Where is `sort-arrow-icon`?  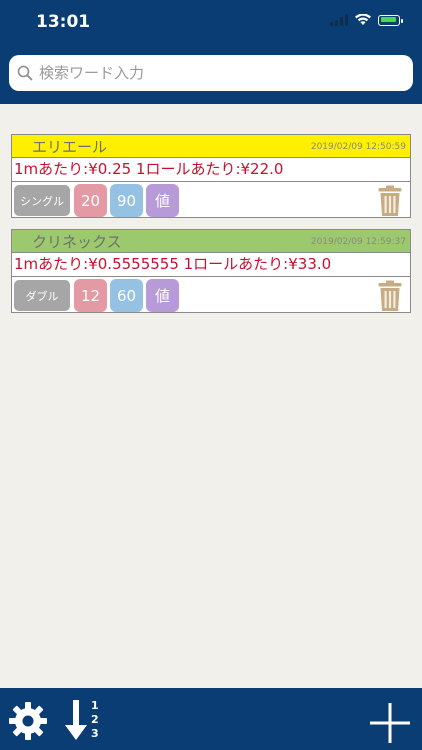 sort-arrow-icon is located at coordinates (76, 720).